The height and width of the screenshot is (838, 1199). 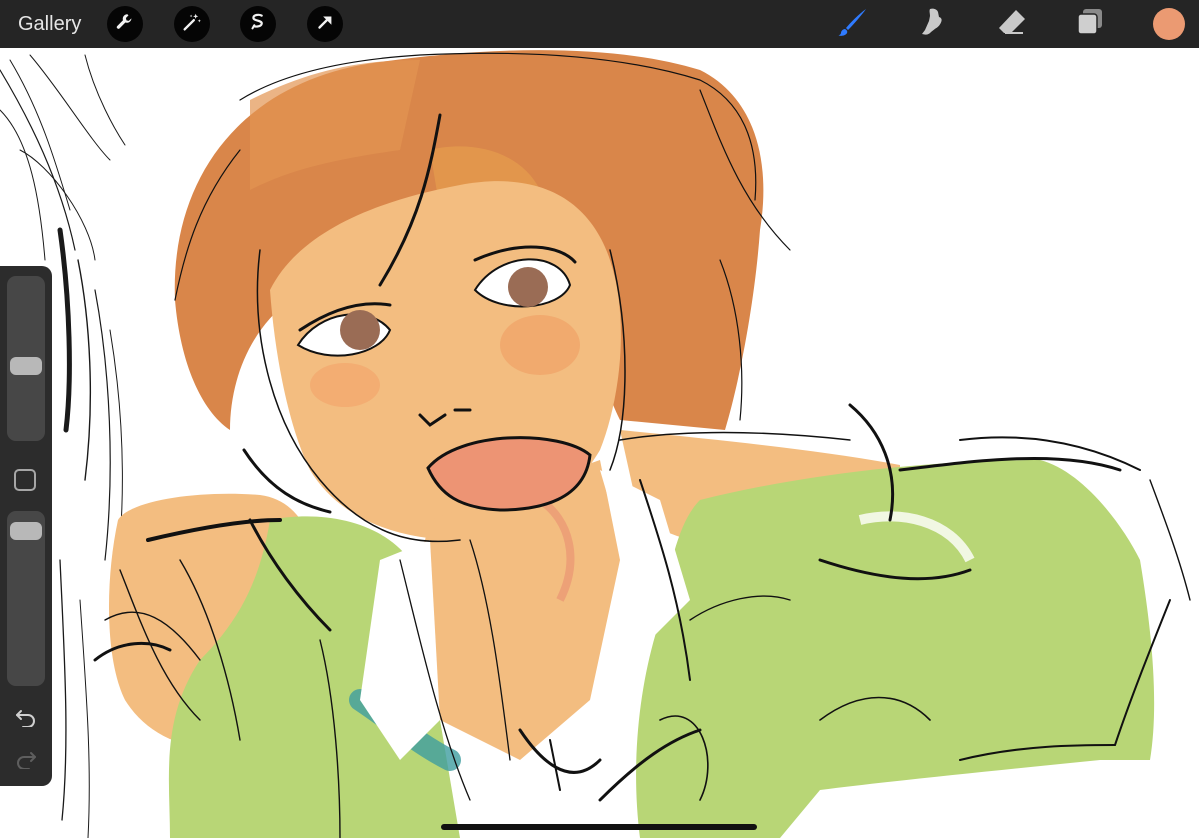 I want to click on opacity-slider-thumb, so click(x=26, y=530).